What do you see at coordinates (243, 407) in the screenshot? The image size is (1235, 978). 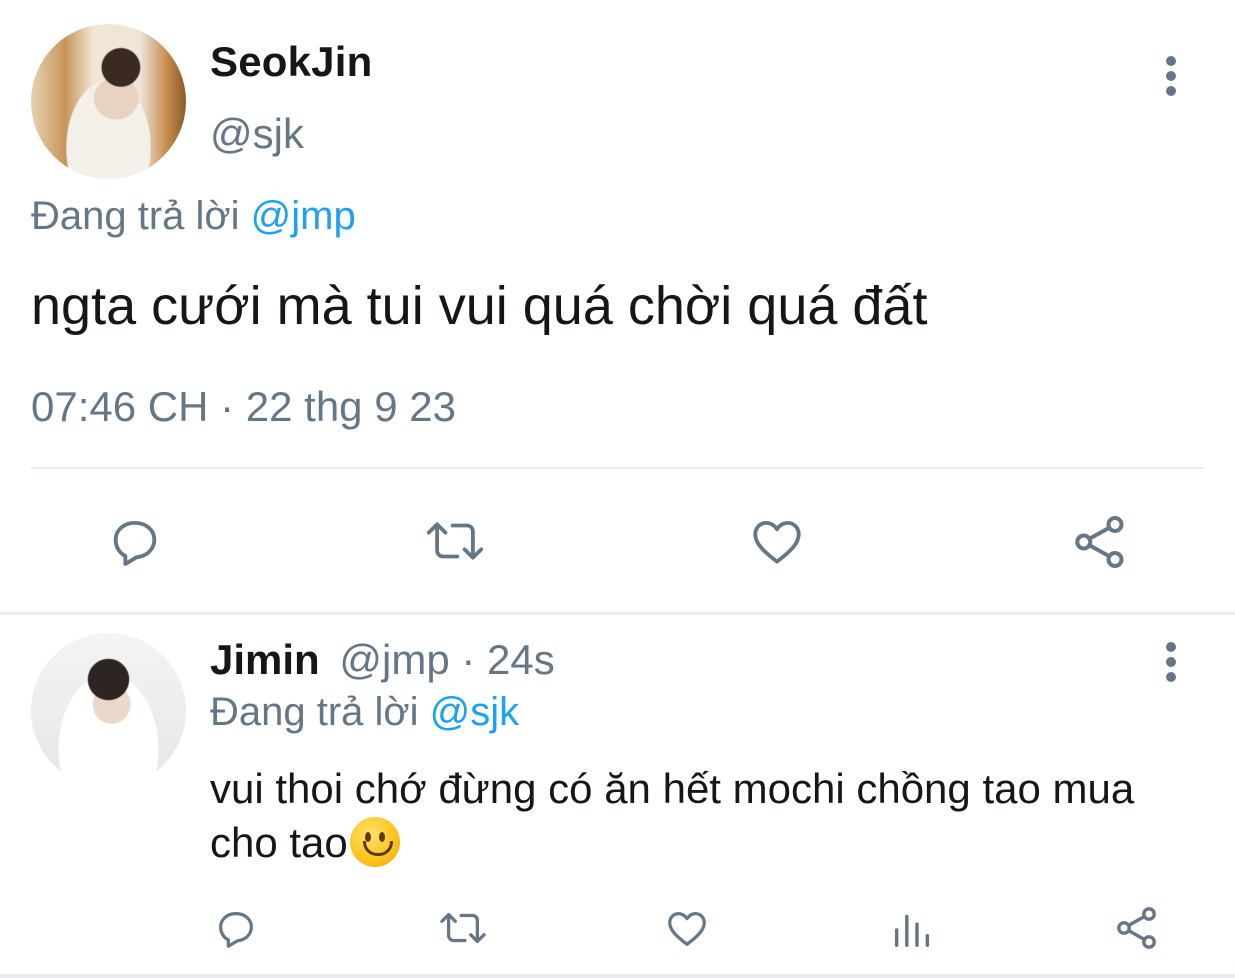 I see `tweet-timestamp: 07:46 CH · 22 thg 9 23` at bounding box center [243, 407].